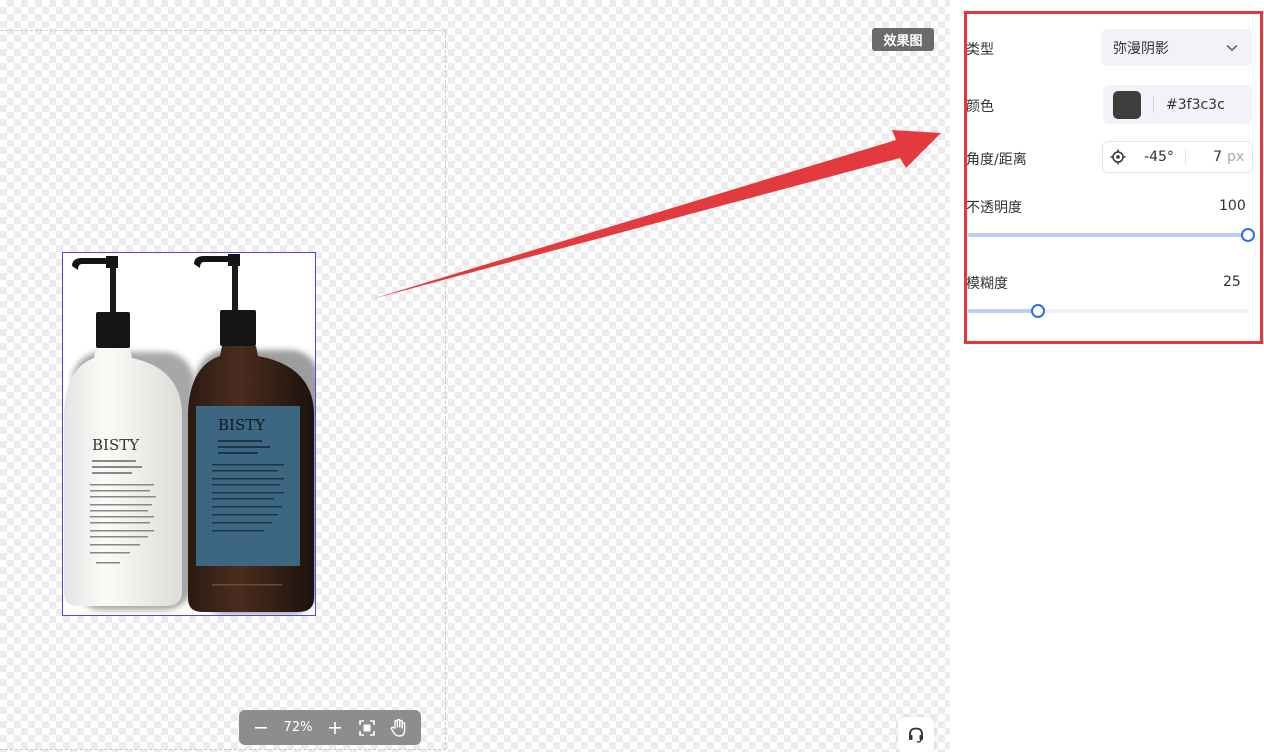 This screenshot has width=1264, height=752. What do you see at coordinates (1232, 282) in the screenshot?
I see `blur-value: 25` at bounding box center [1232, 282].